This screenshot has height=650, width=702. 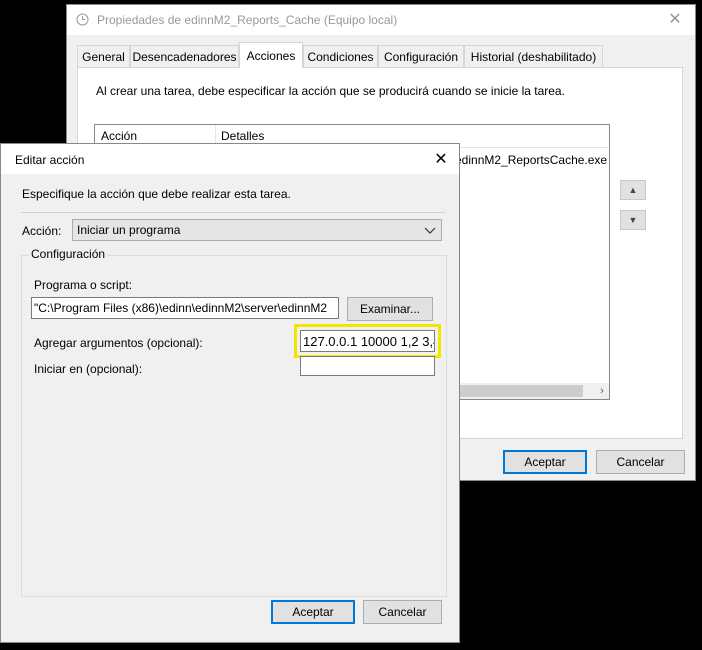 I want to click on list-item-detail: edinnM2_ReportsCache.exe, so click(x=531, y=160).